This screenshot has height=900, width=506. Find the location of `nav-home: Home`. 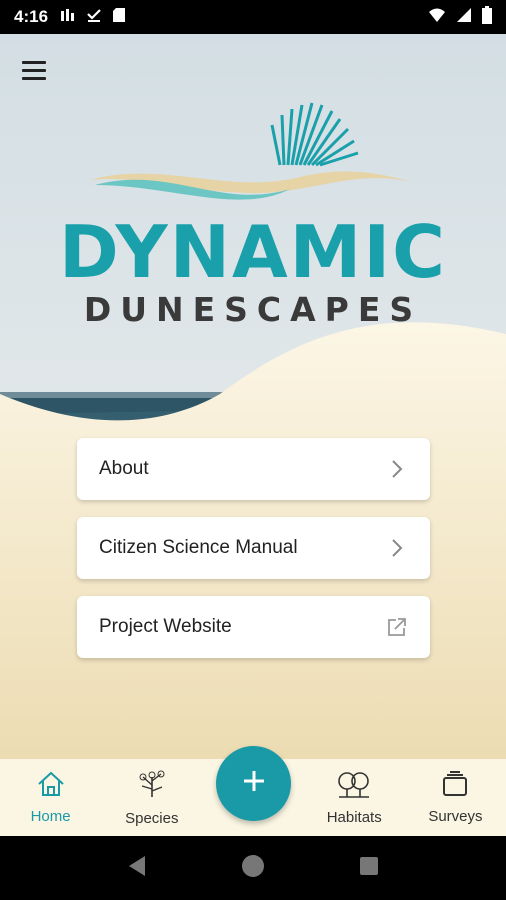

nav-home: Home is located at coordinates (50, 797).